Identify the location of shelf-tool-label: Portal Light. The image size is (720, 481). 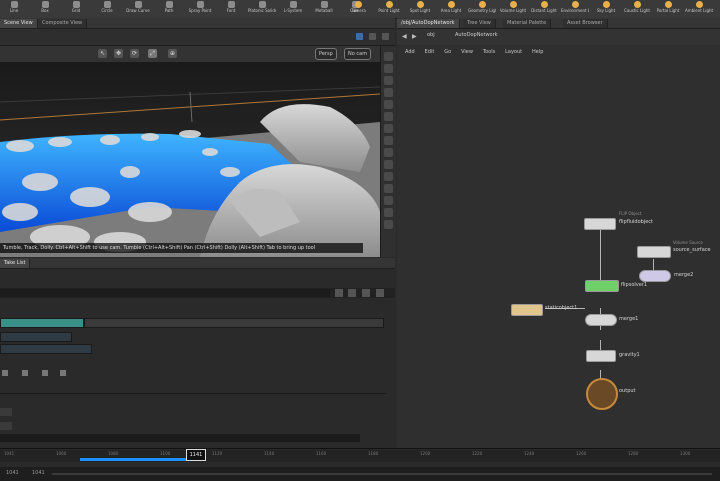
(668, 10).